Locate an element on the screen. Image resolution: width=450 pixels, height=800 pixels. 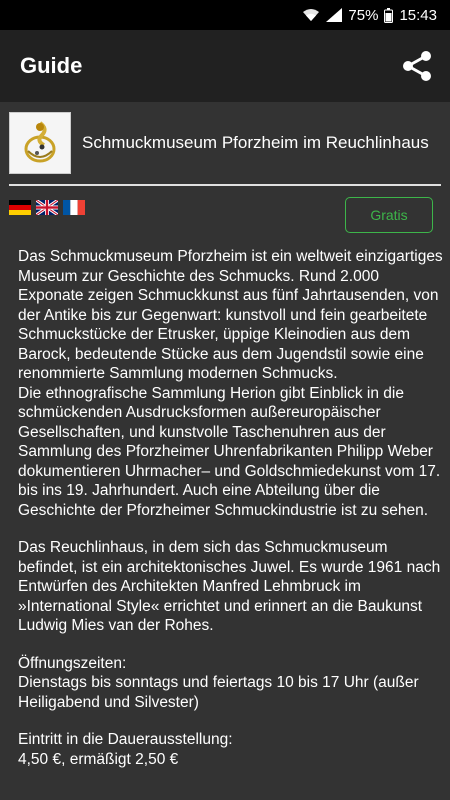
battery-icon is located at coordinates (389, 15).